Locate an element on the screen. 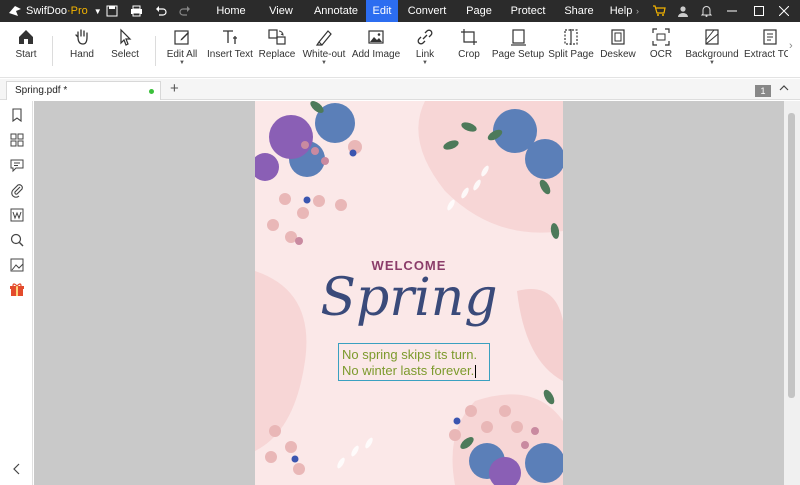 Image resolution: width=800 pixels, height=485 pixels. add-image-button: Add Image is located at coordinates (376, 50).